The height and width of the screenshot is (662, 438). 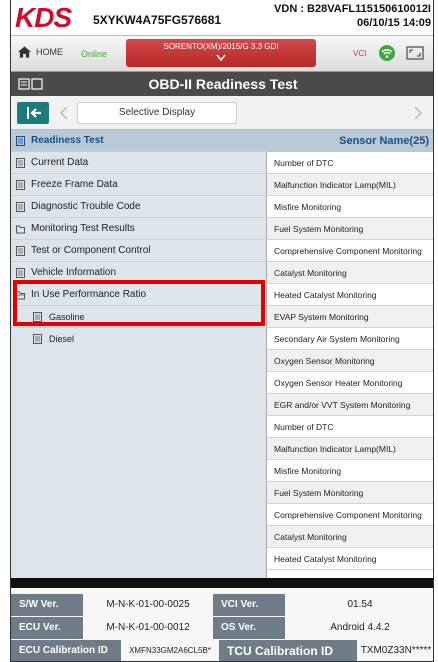 What do you see at coordinates (47, 605) in the screenshot?
I see `sw-ver-label: S/W Ver.` at bounding box center [47, 605].